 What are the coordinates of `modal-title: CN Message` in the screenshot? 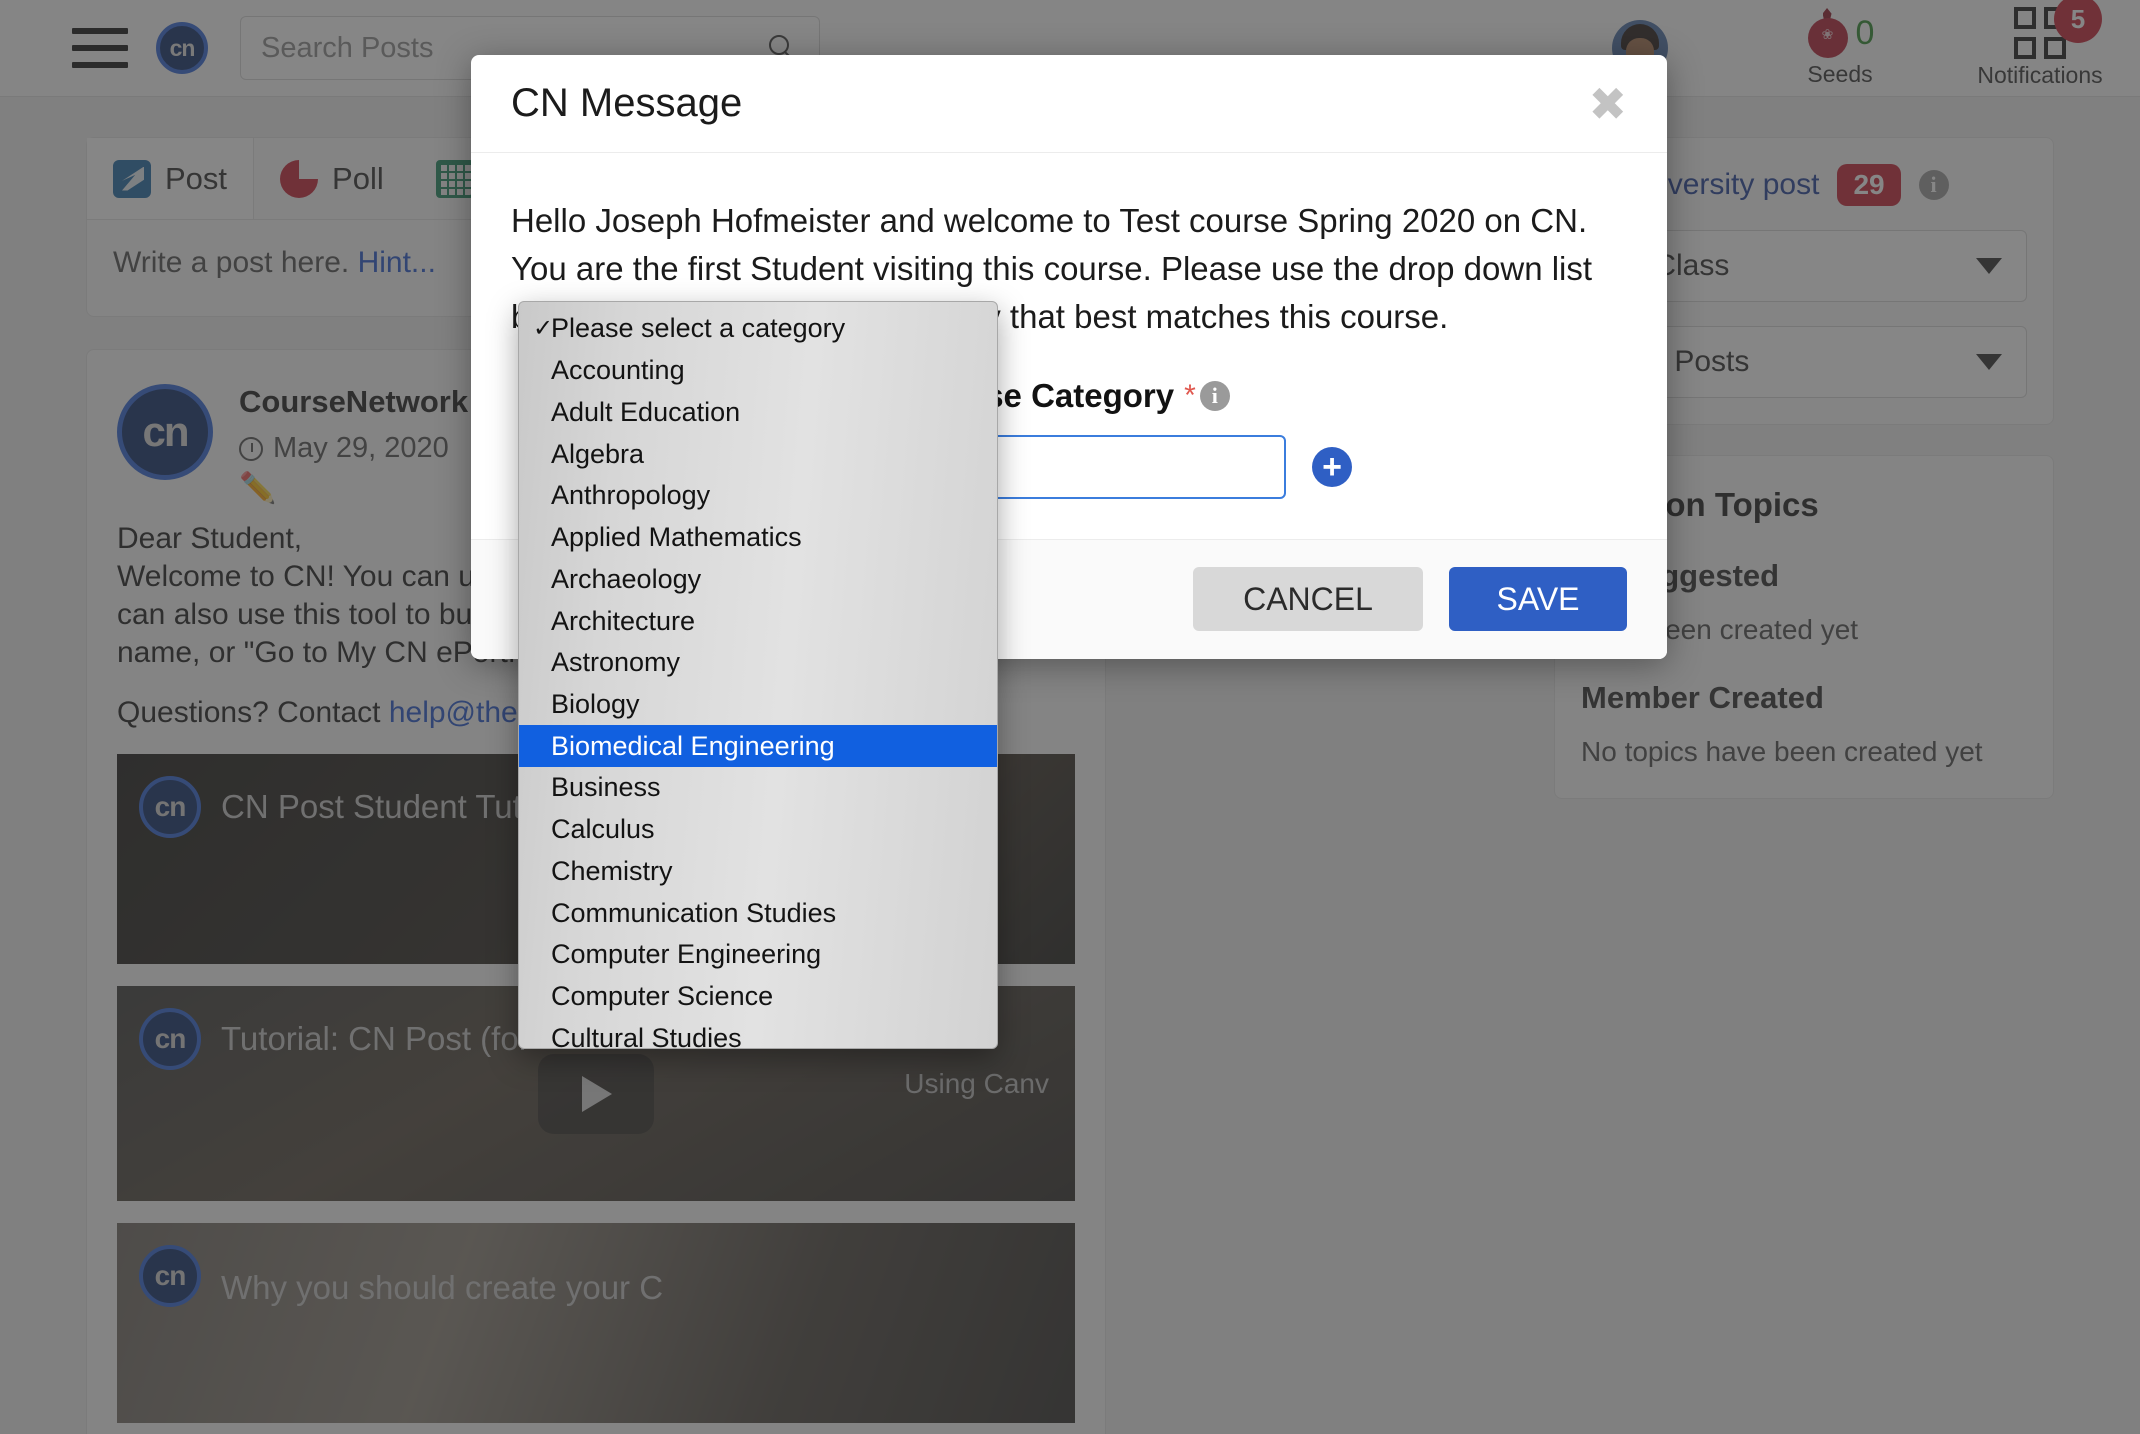 It's located at (627, 103).